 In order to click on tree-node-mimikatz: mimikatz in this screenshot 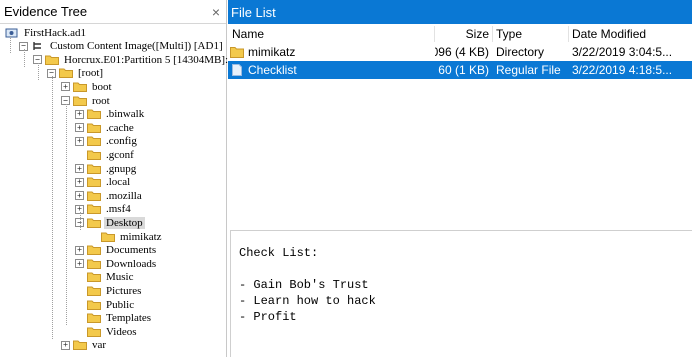, I will do `click(126, 236)`.